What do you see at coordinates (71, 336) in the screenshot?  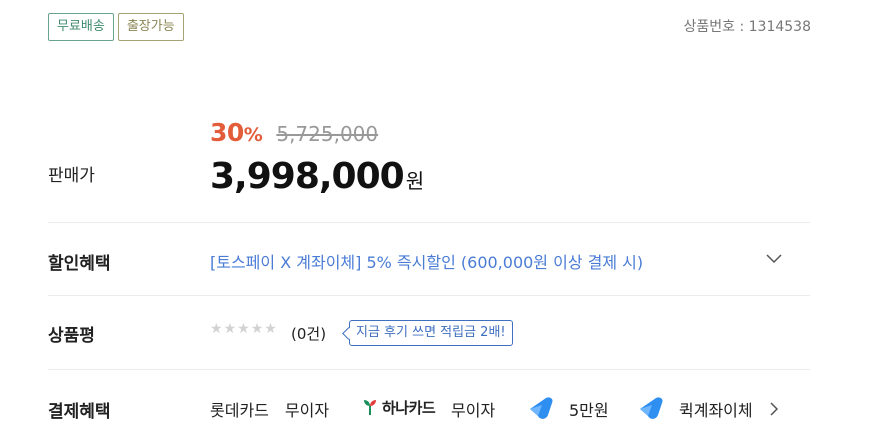 I see `review-label: 상품평` at bounding box center [71, 336].